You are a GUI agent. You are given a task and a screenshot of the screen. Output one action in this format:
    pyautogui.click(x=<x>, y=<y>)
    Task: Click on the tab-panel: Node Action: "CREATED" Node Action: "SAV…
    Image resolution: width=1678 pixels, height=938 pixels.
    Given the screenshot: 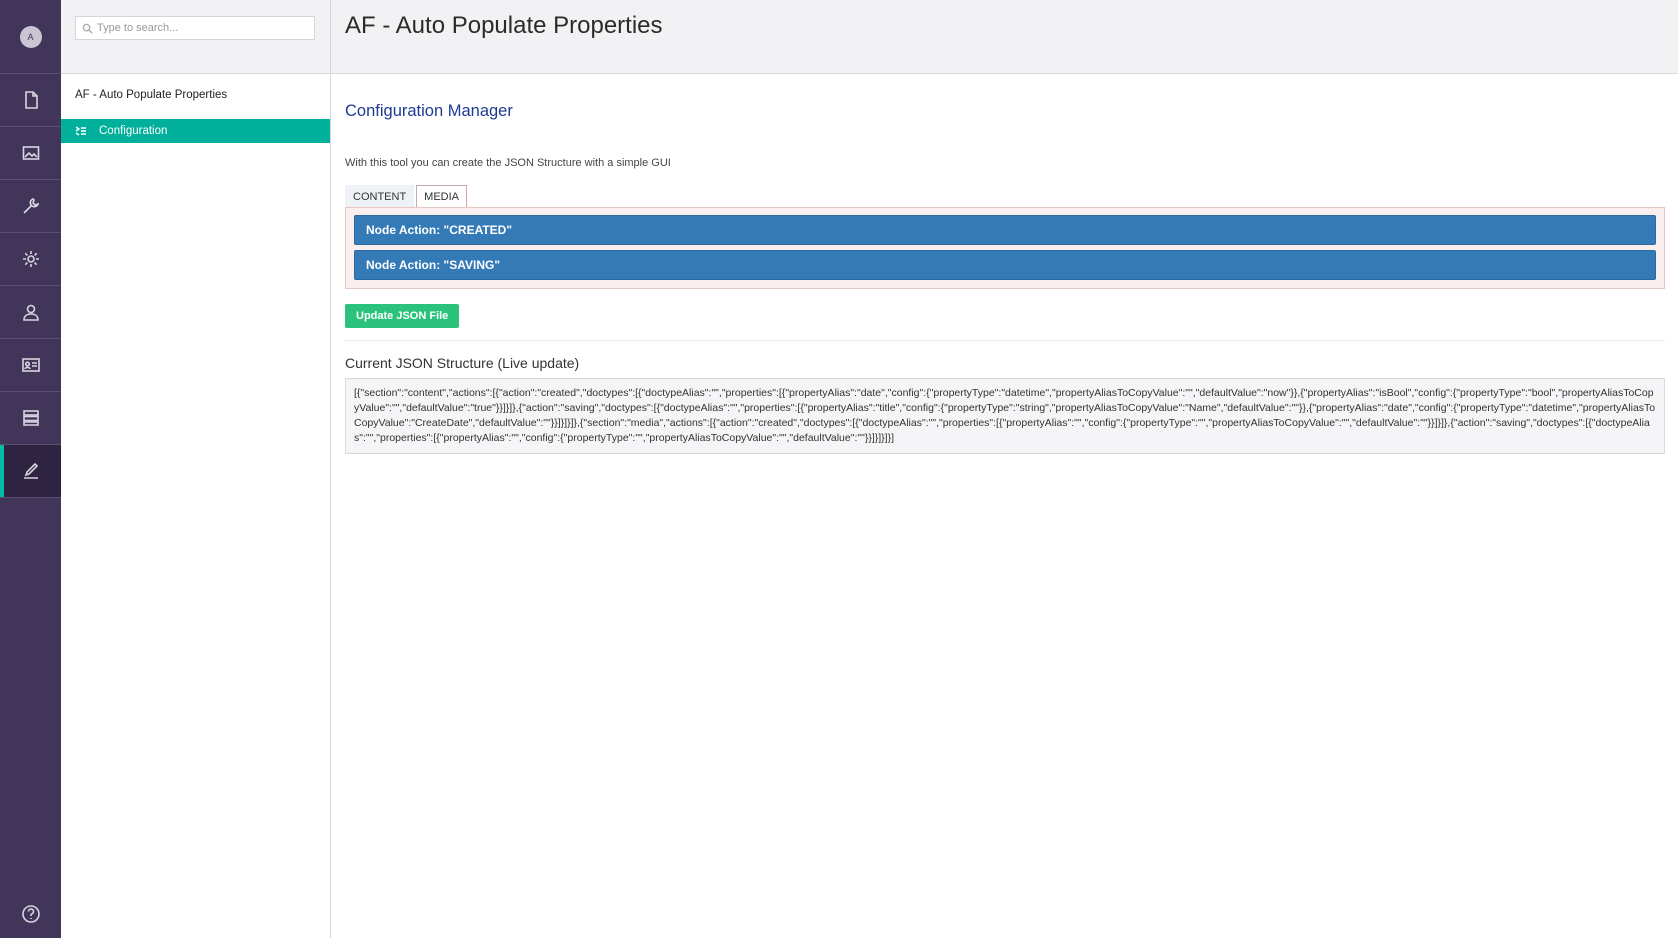 What is the action you would take?
    pyautogui.click(x=1005, y=248)
    